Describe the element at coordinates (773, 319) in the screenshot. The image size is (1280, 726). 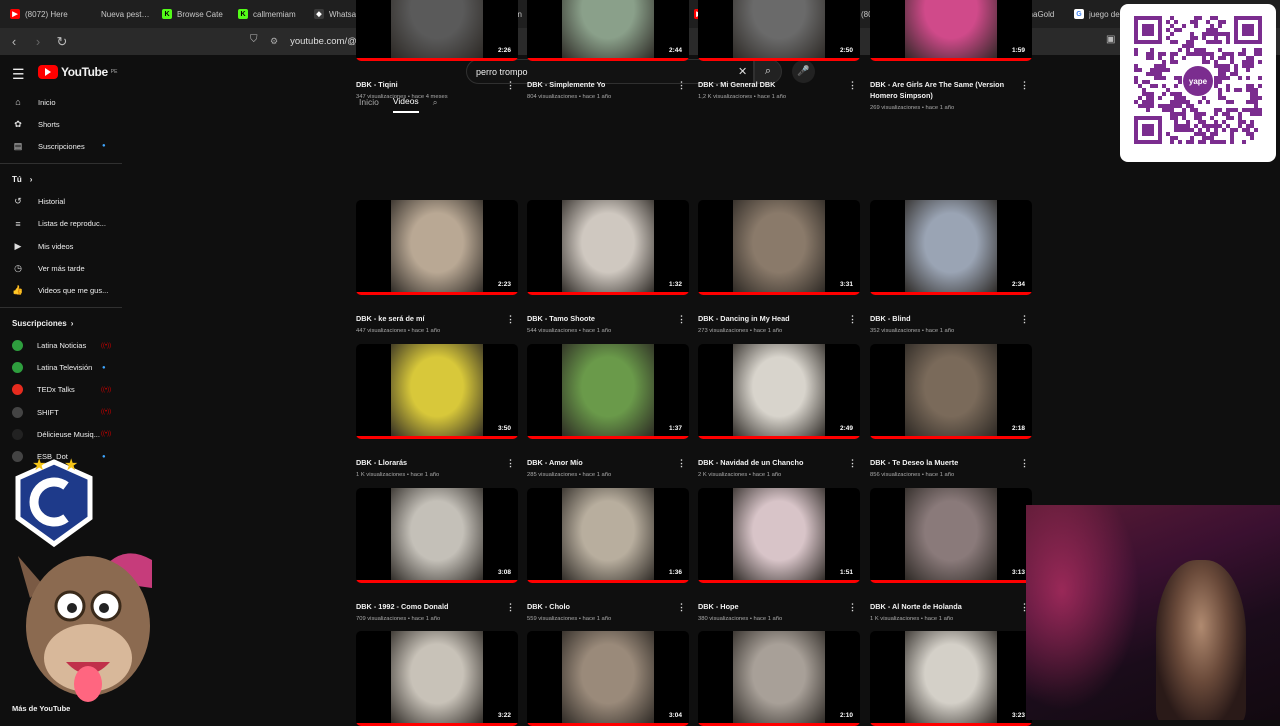
I see `video-title: DBK - Dancing in My Head` at that location.